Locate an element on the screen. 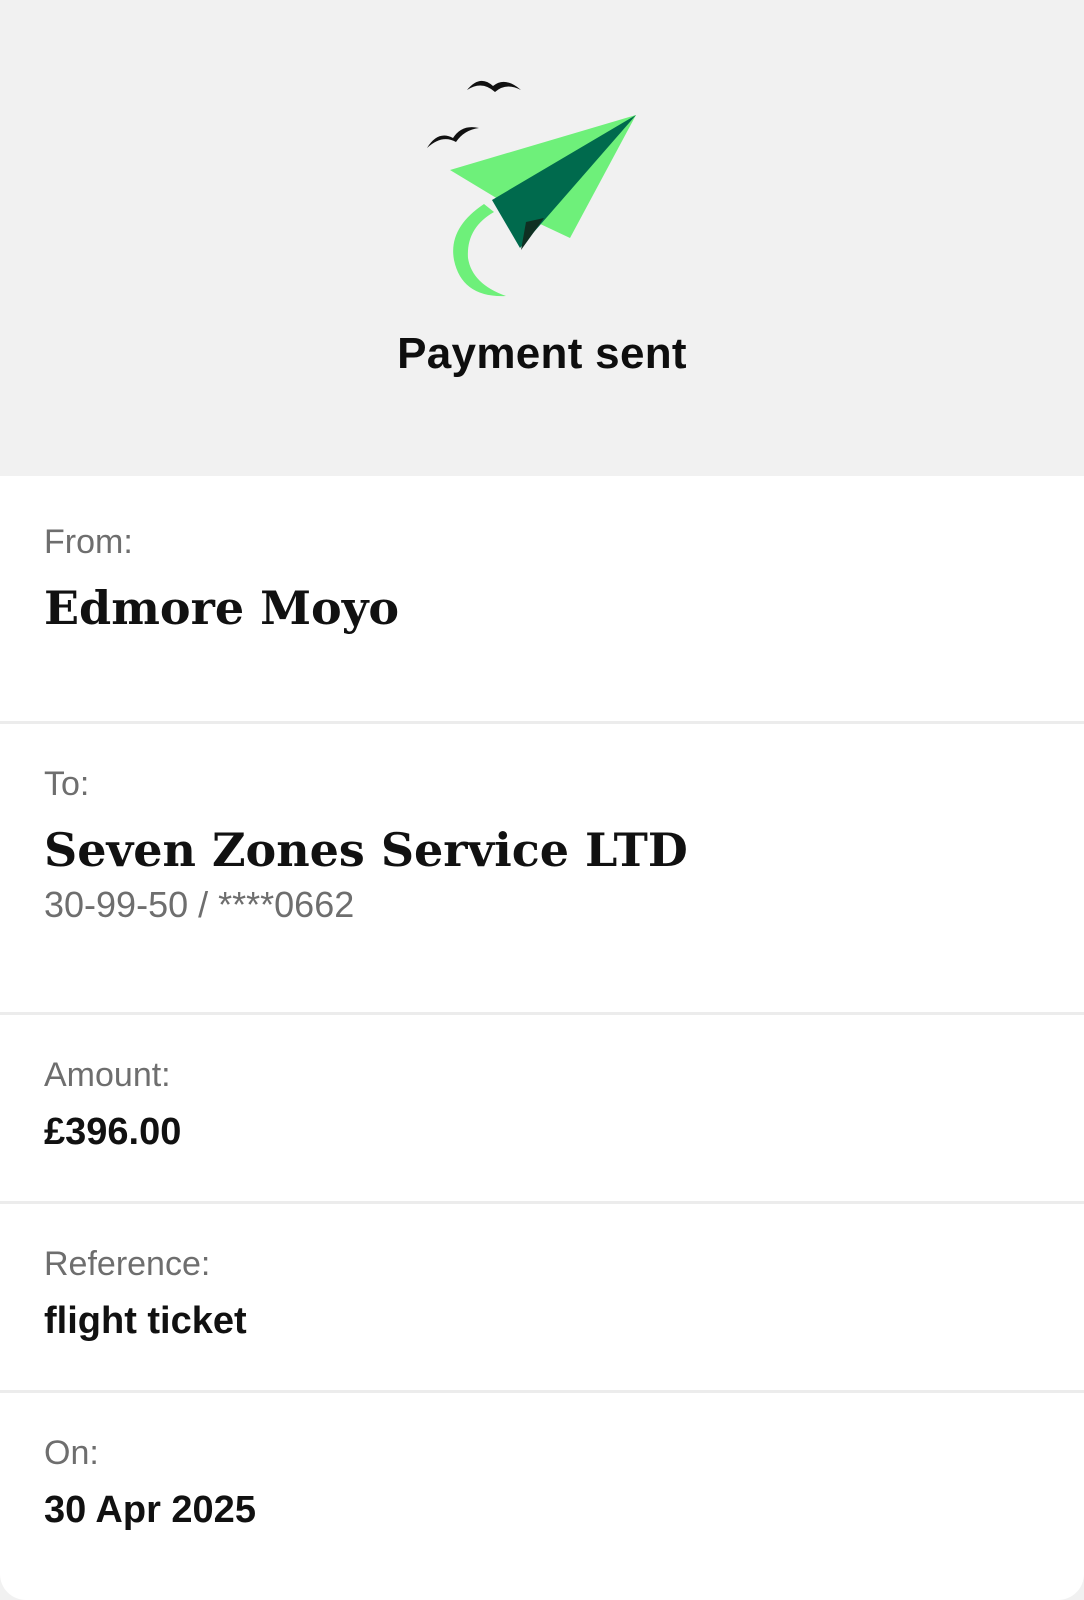  from-label: From: is located at coordinates (88, 542).